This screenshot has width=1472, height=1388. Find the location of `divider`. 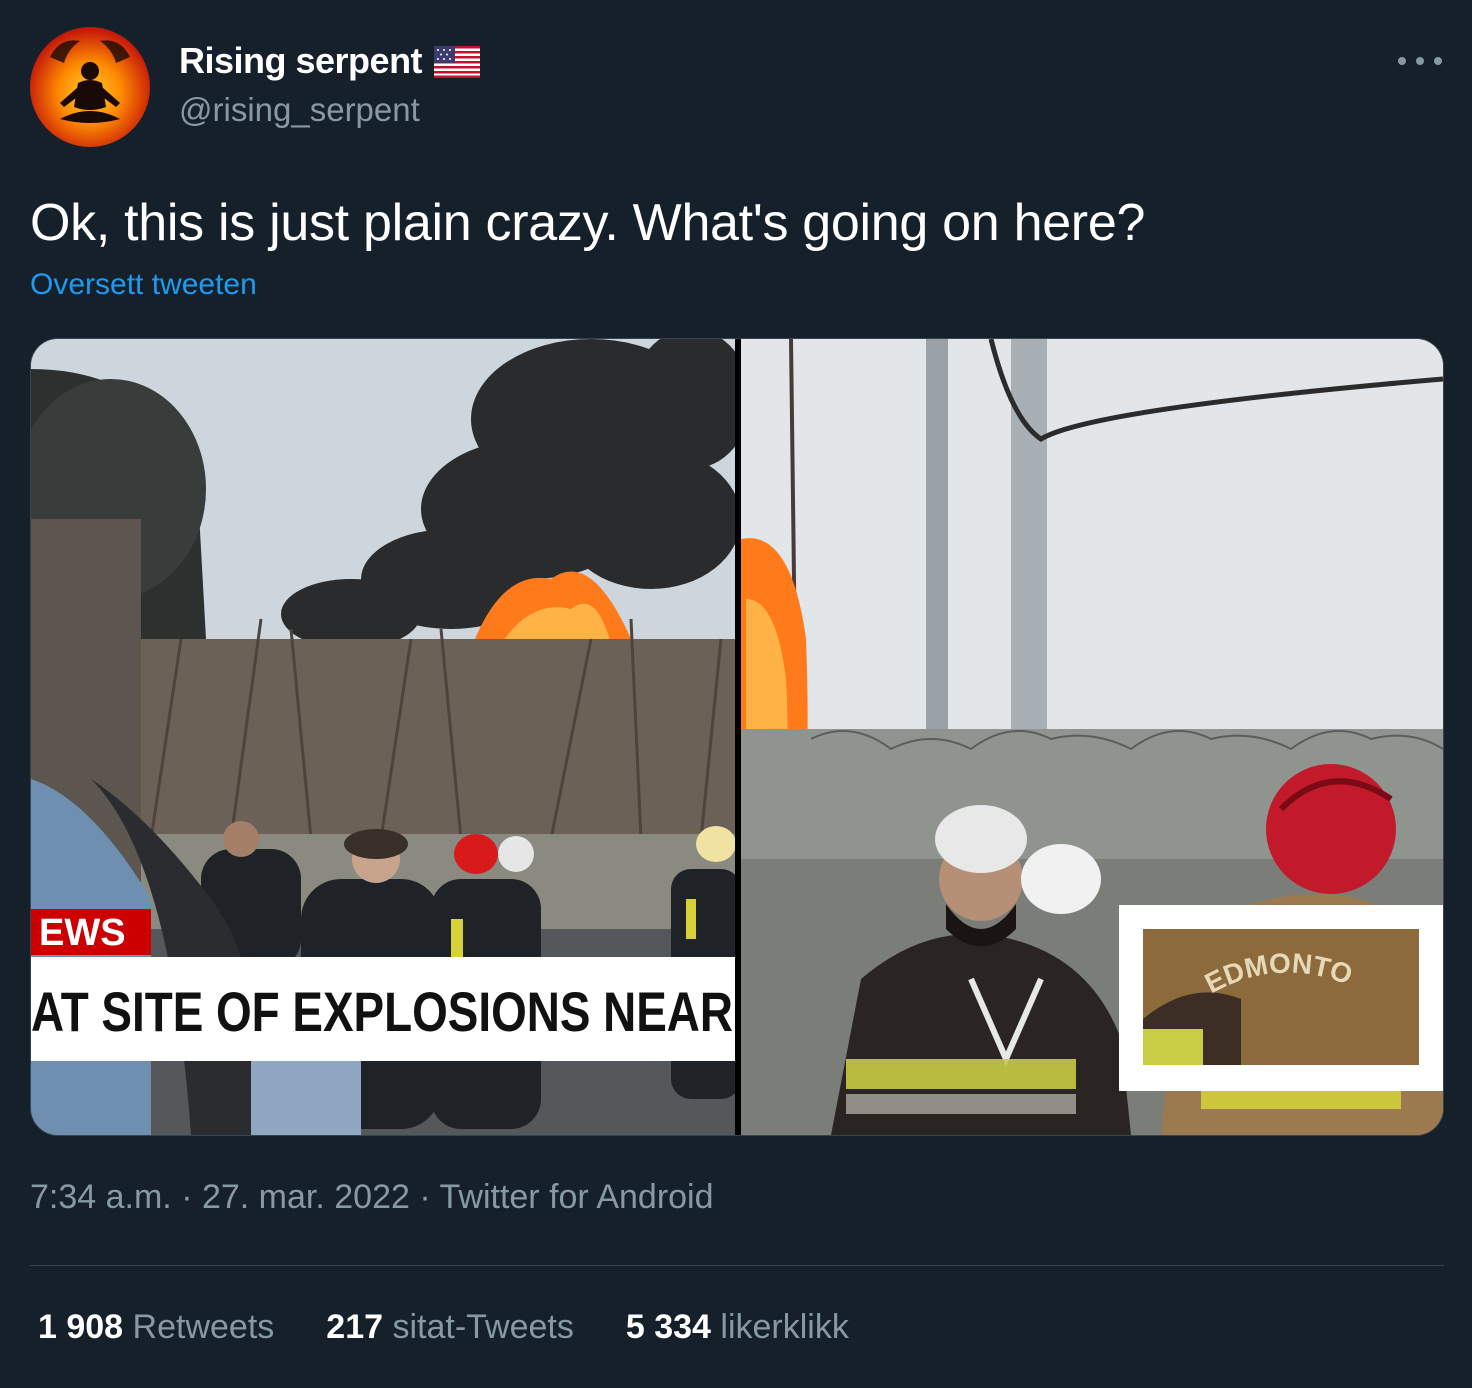

divider is located at coordinates (737, 1265).